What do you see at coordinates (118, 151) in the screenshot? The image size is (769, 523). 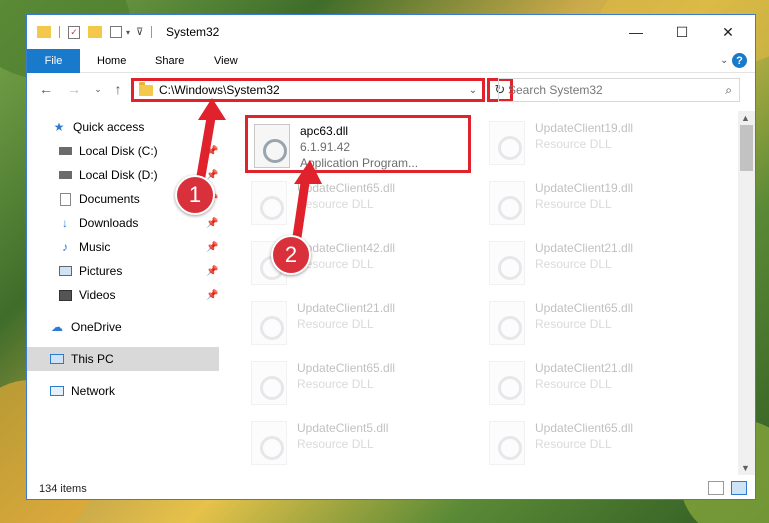 I see `sidebar-item-label: Local Disk (C:)` at bounding box center [118, 151].